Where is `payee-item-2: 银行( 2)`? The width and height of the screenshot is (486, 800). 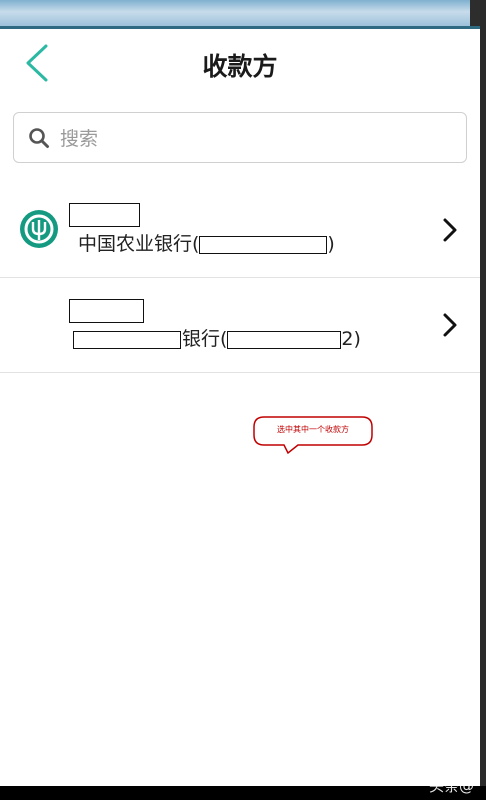
payee-item-2: 银行( 2) is located at coordinates (240, 325).